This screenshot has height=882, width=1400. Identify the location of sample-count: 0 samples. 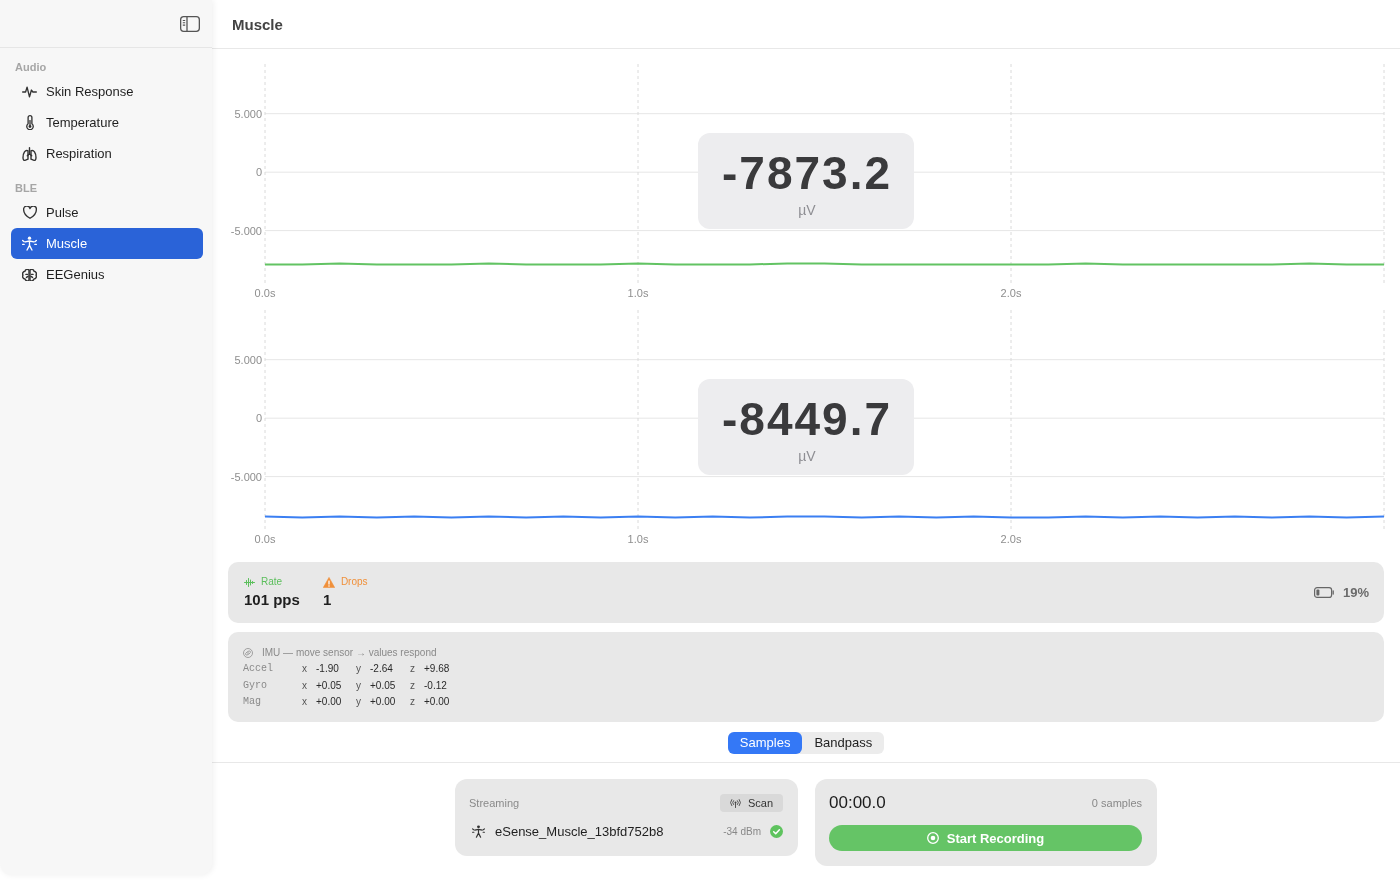
(1116, 803).